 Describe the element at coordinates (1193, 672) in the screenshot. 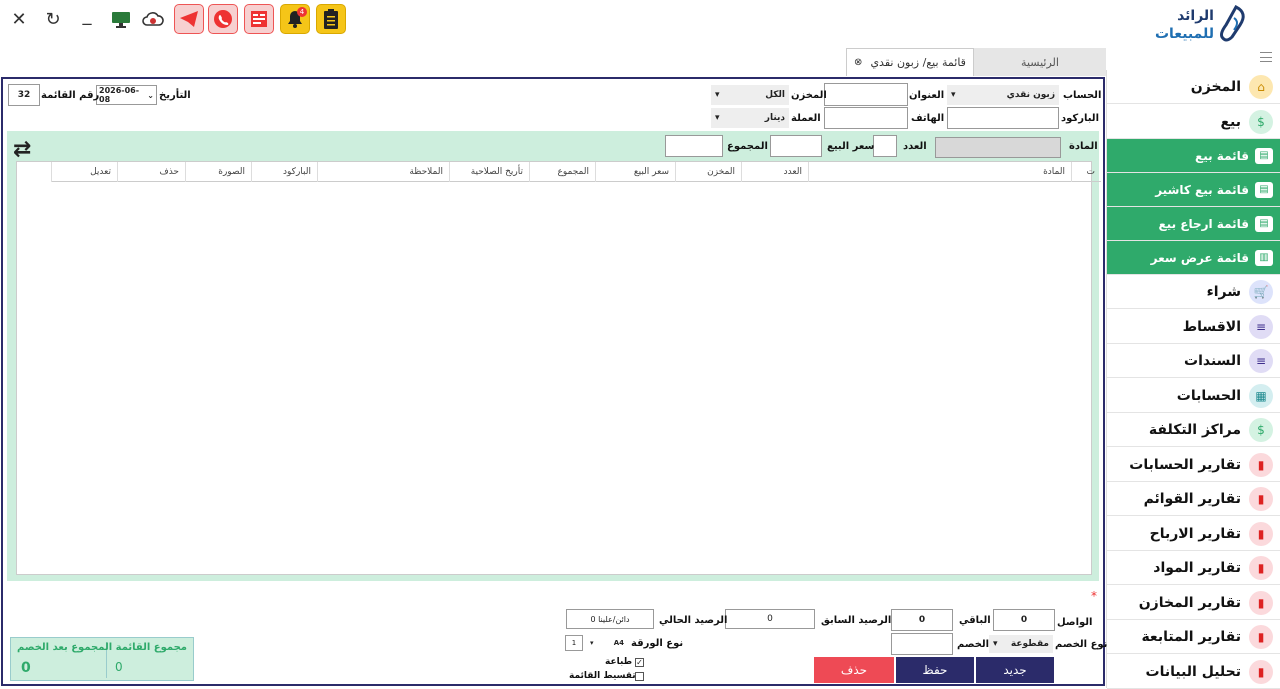

I see `sidebar-item-data-analysis: تحليل البيانات ▮` at that location.